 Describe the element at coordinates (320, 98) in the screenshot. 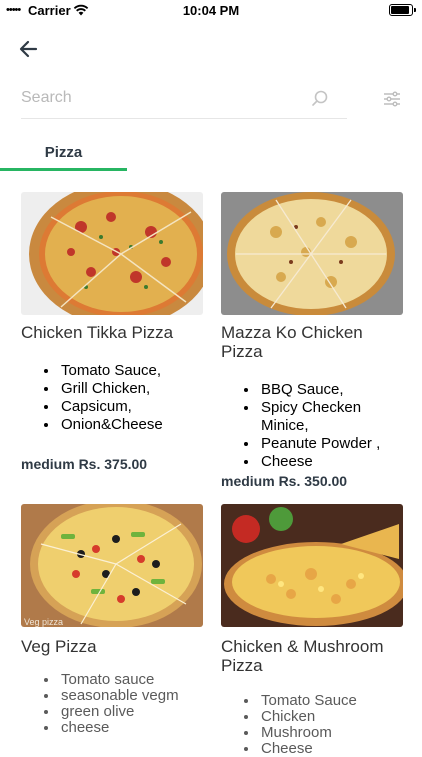

I see `search-icon` at that location.